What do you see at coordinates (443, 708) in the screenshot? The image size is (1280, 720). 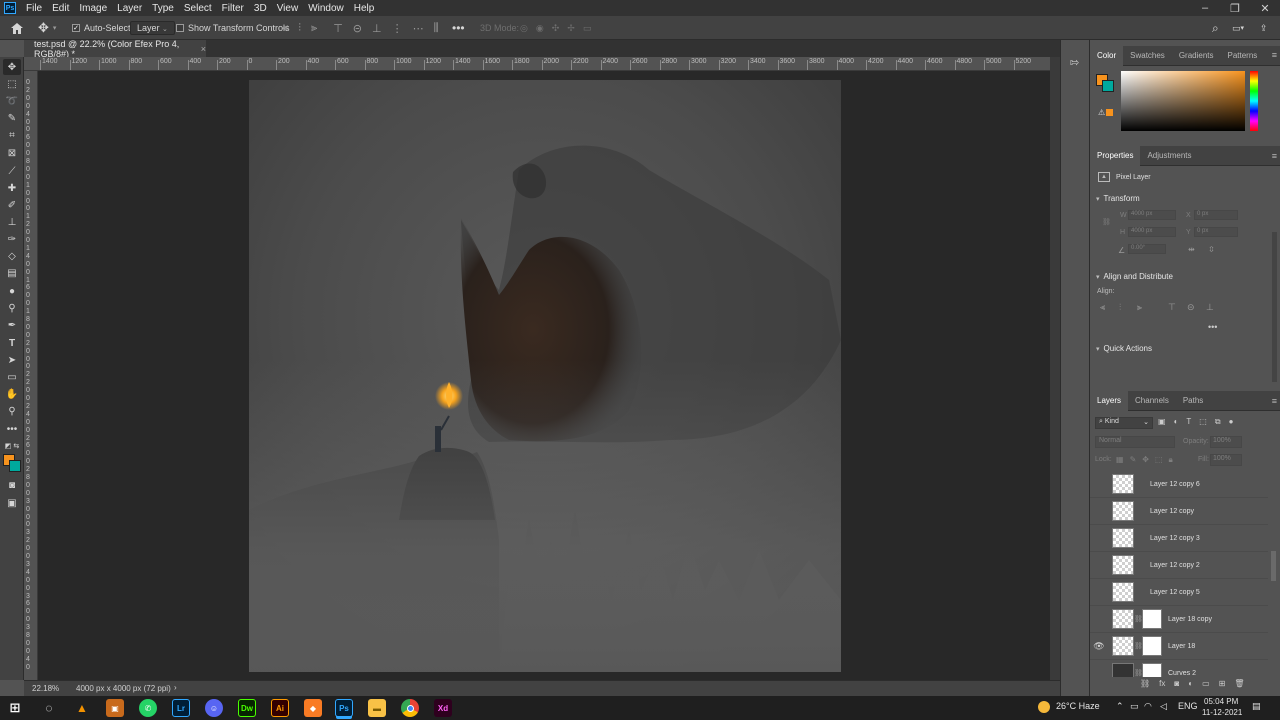 I see `xd-icon: Xd` at bounding box center [443, 708].